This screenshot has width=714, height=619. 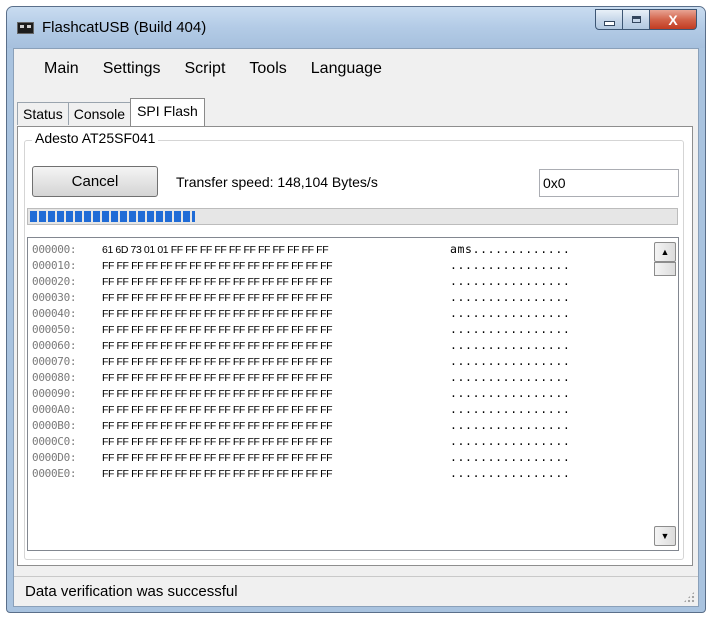 I want to click on hex-address: 000030:, so click(x=54, y=297).